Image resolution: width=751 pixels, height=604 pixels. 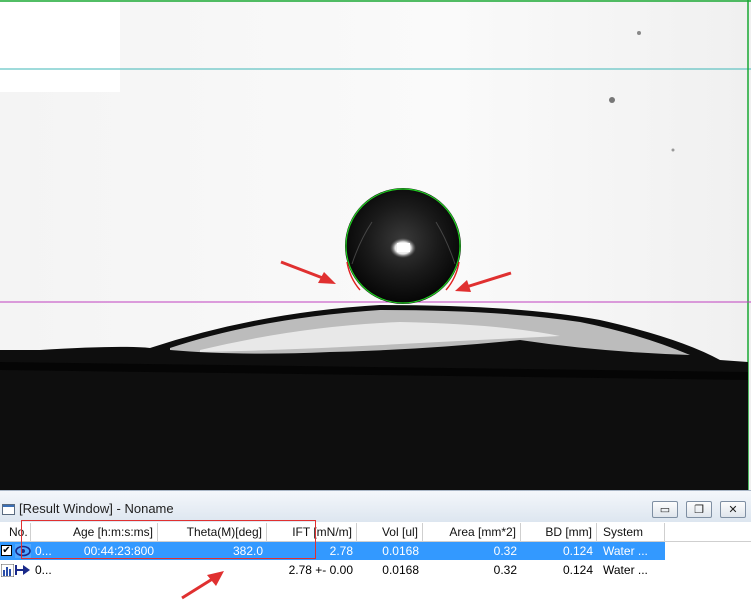 I want to click on column-header-ift: IFT [mN/m], so click(x=312, y=532).